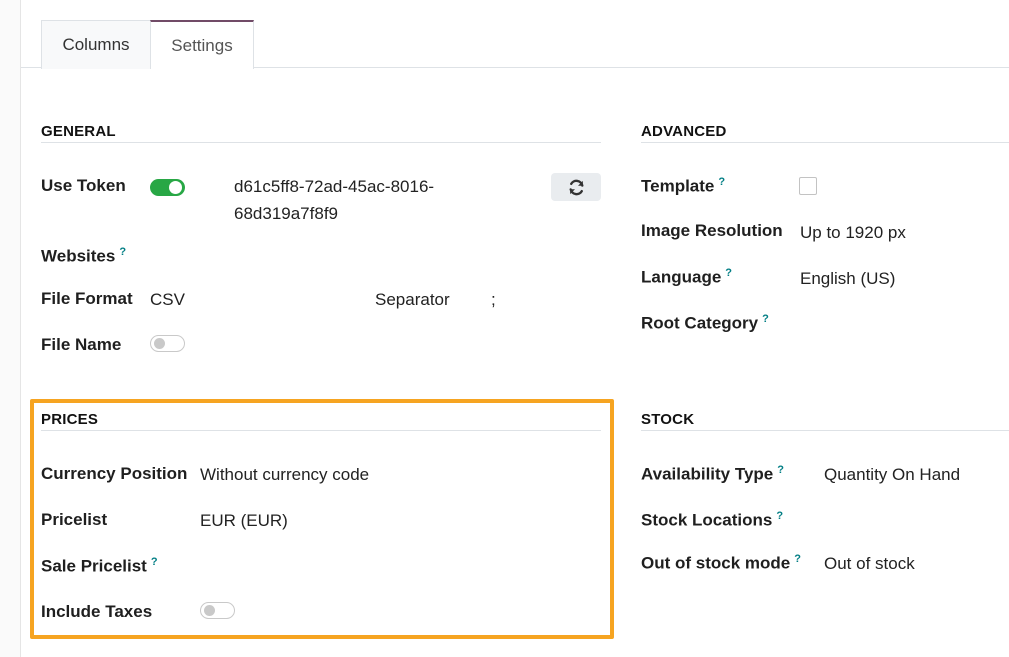 The height and width of the screenshot is (657, 1009). Describe the element at coordinates (515, 34) in the screenshot. I see `tab-bar: Columns Settings` at that location.